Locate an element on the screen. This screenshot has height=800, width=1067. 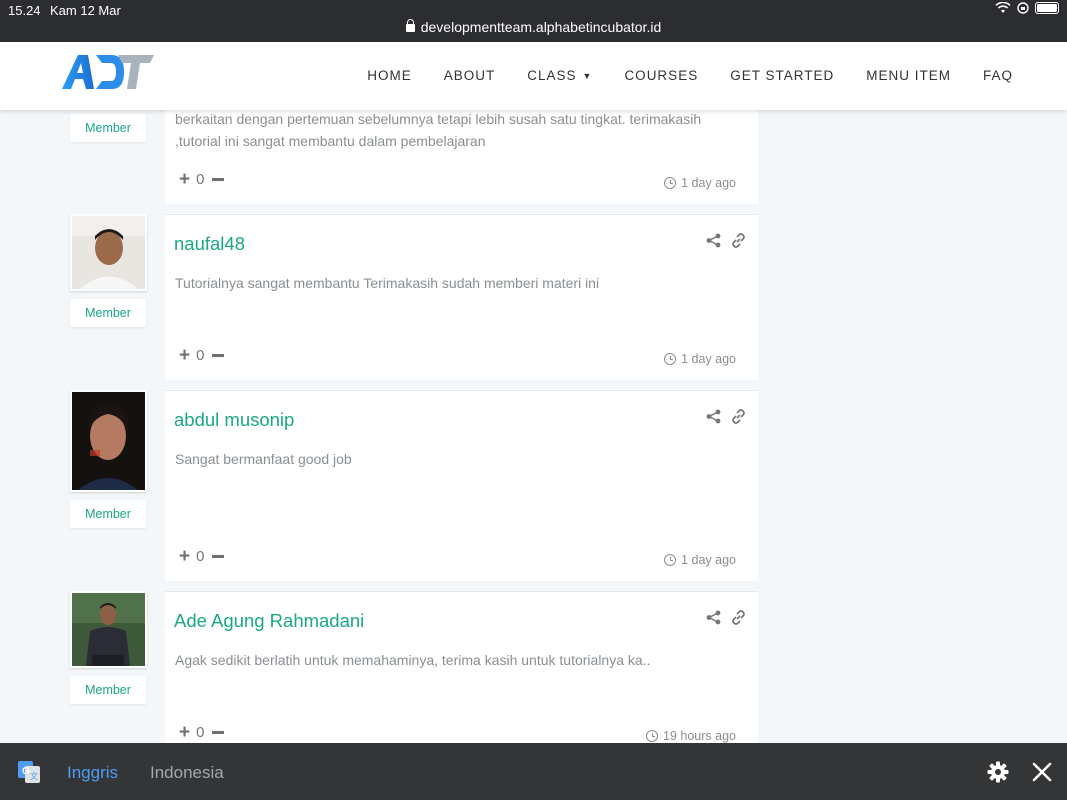
adt-logo-icon is located at coordinates (108, 72).